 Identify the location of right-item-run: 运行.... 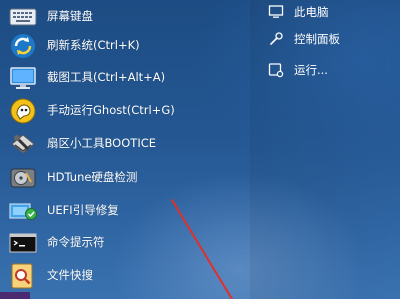
(331, 70).